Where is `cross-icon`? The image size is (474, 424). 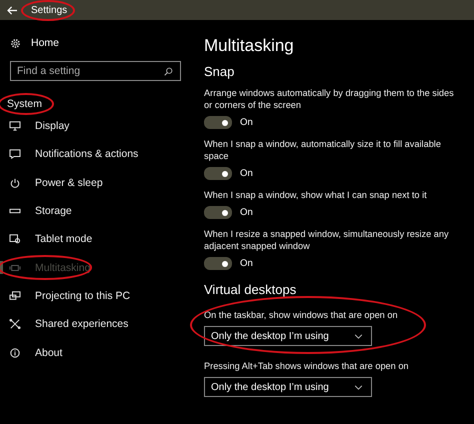 cross-icon is located at coordinates (15, 324).